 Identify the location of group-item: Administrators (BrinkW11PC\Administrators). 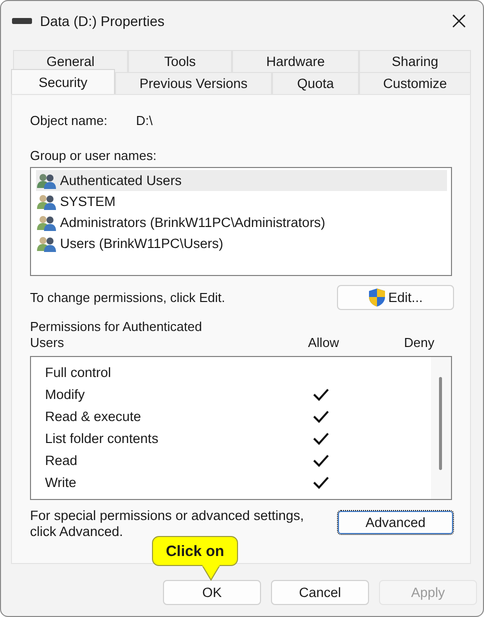
(241, 222).